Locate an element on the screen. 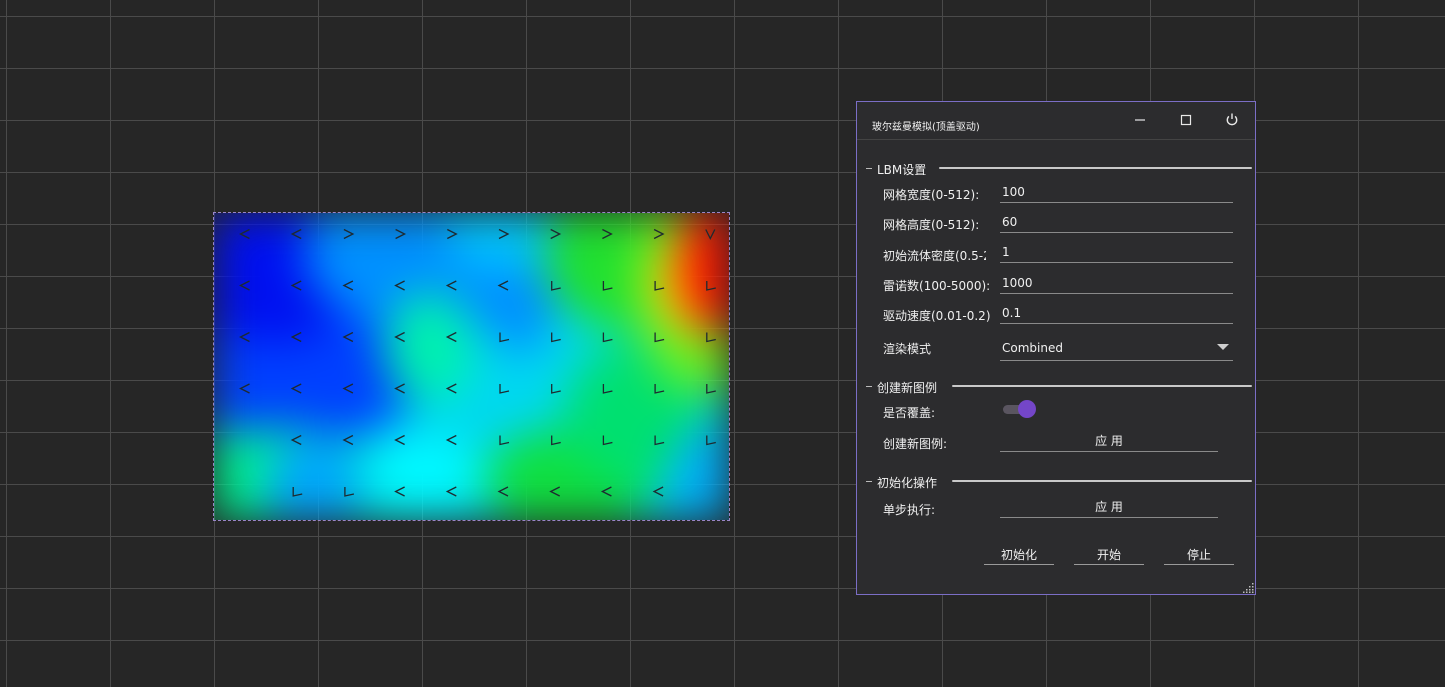 This screenshot has height=687, width=1445. start-button: 开始 is located at coordinates (1109, 555).